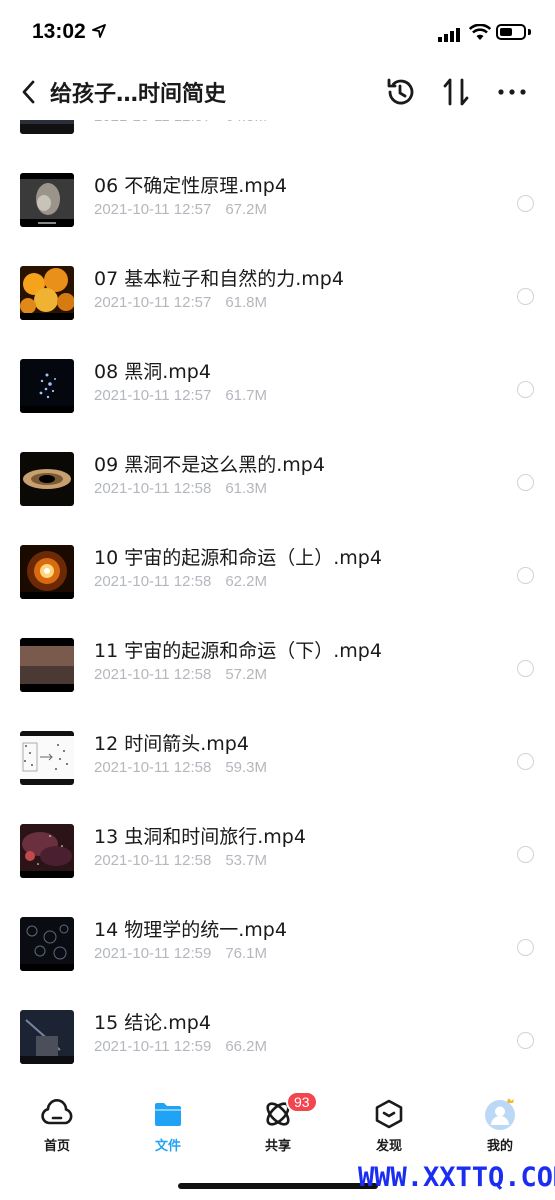 The height and width of the screenshot is (1200, 555). What do you see at coordinates (56, 1146) in the screenshot?
I see `tab-label: 首页` at bounding box center [56, 1146].